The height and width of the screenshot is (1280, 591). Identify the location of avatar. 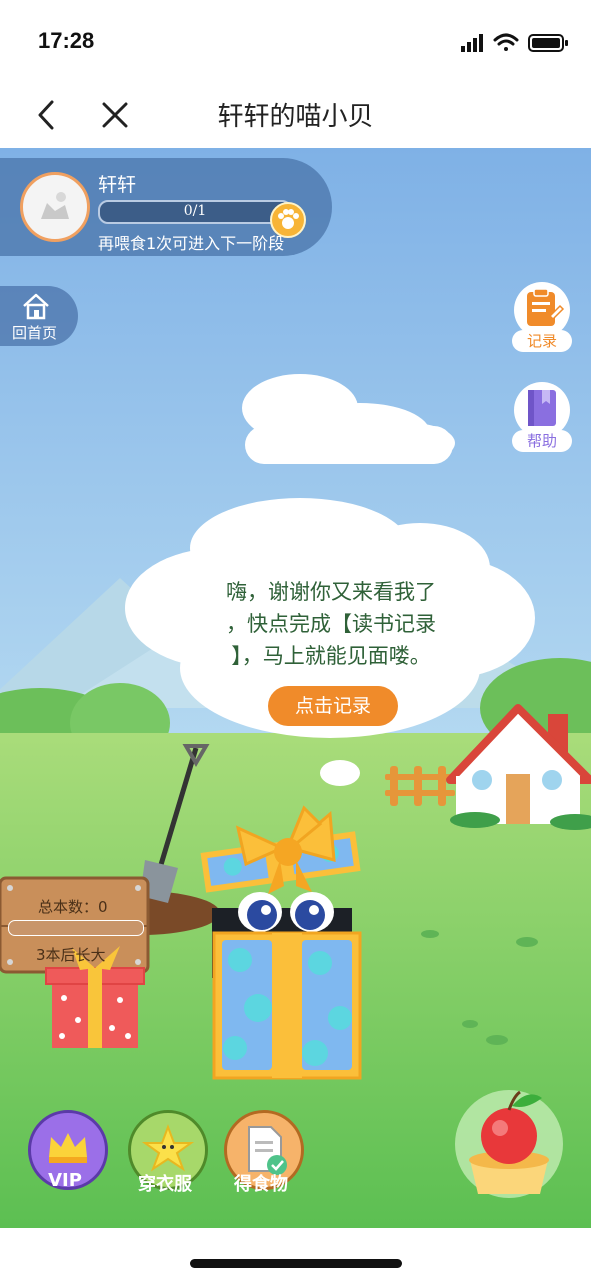
(55, 207).